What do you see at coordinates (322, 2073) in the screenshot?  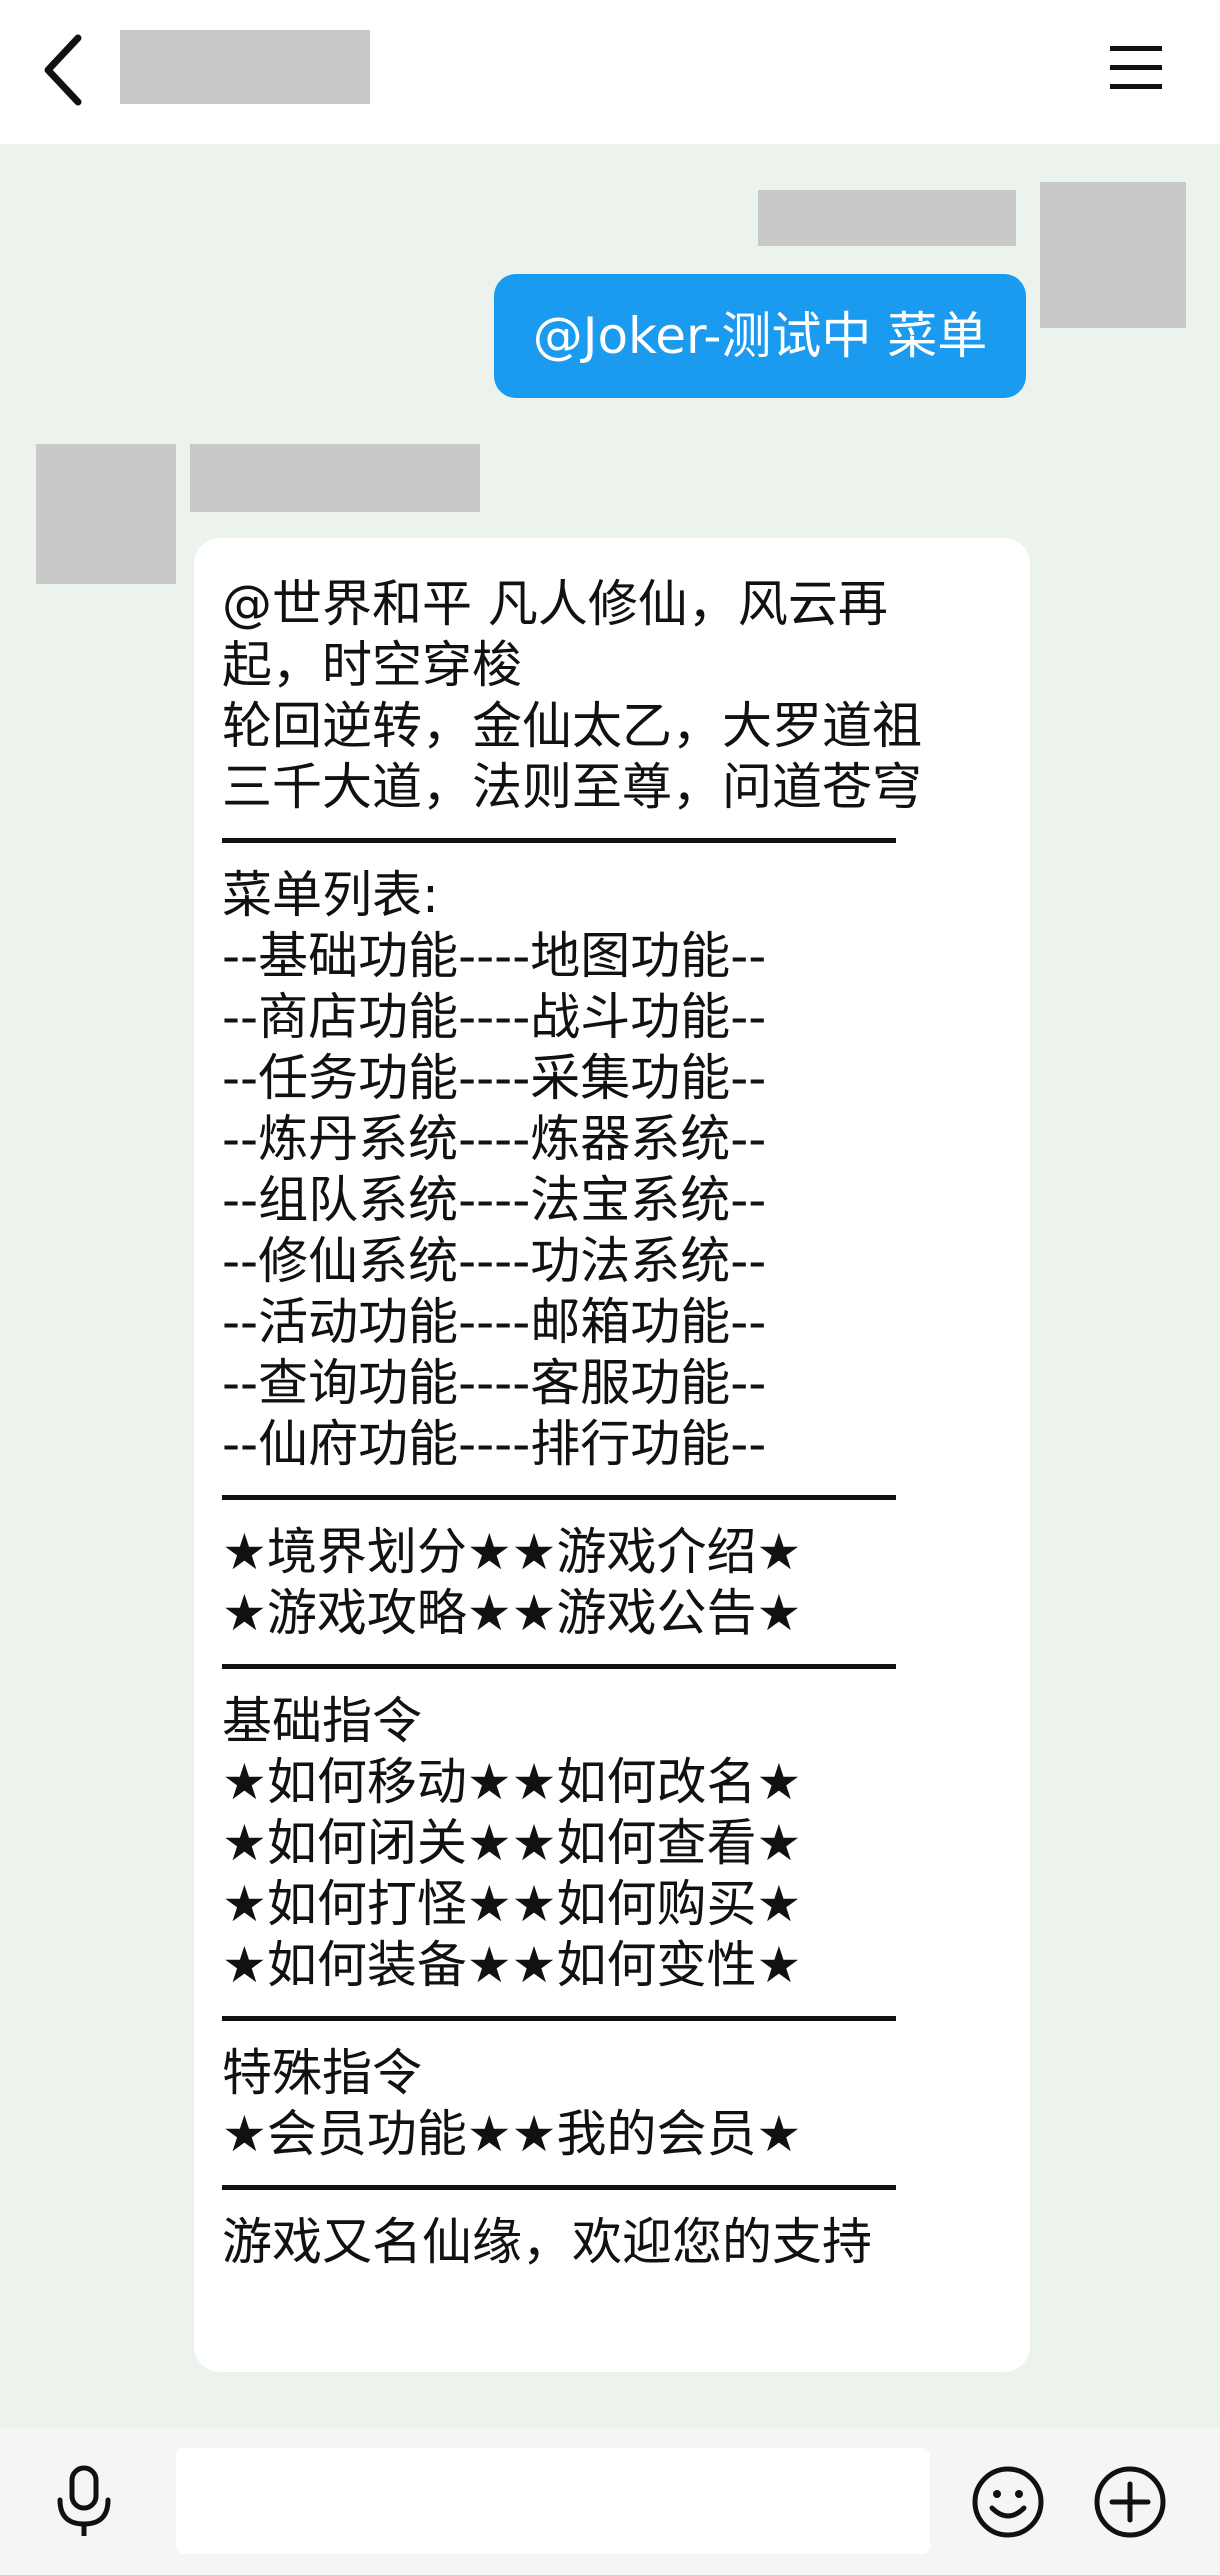 I see `special-commands-title: 特殊指令` at bounding box center [322, 2073].